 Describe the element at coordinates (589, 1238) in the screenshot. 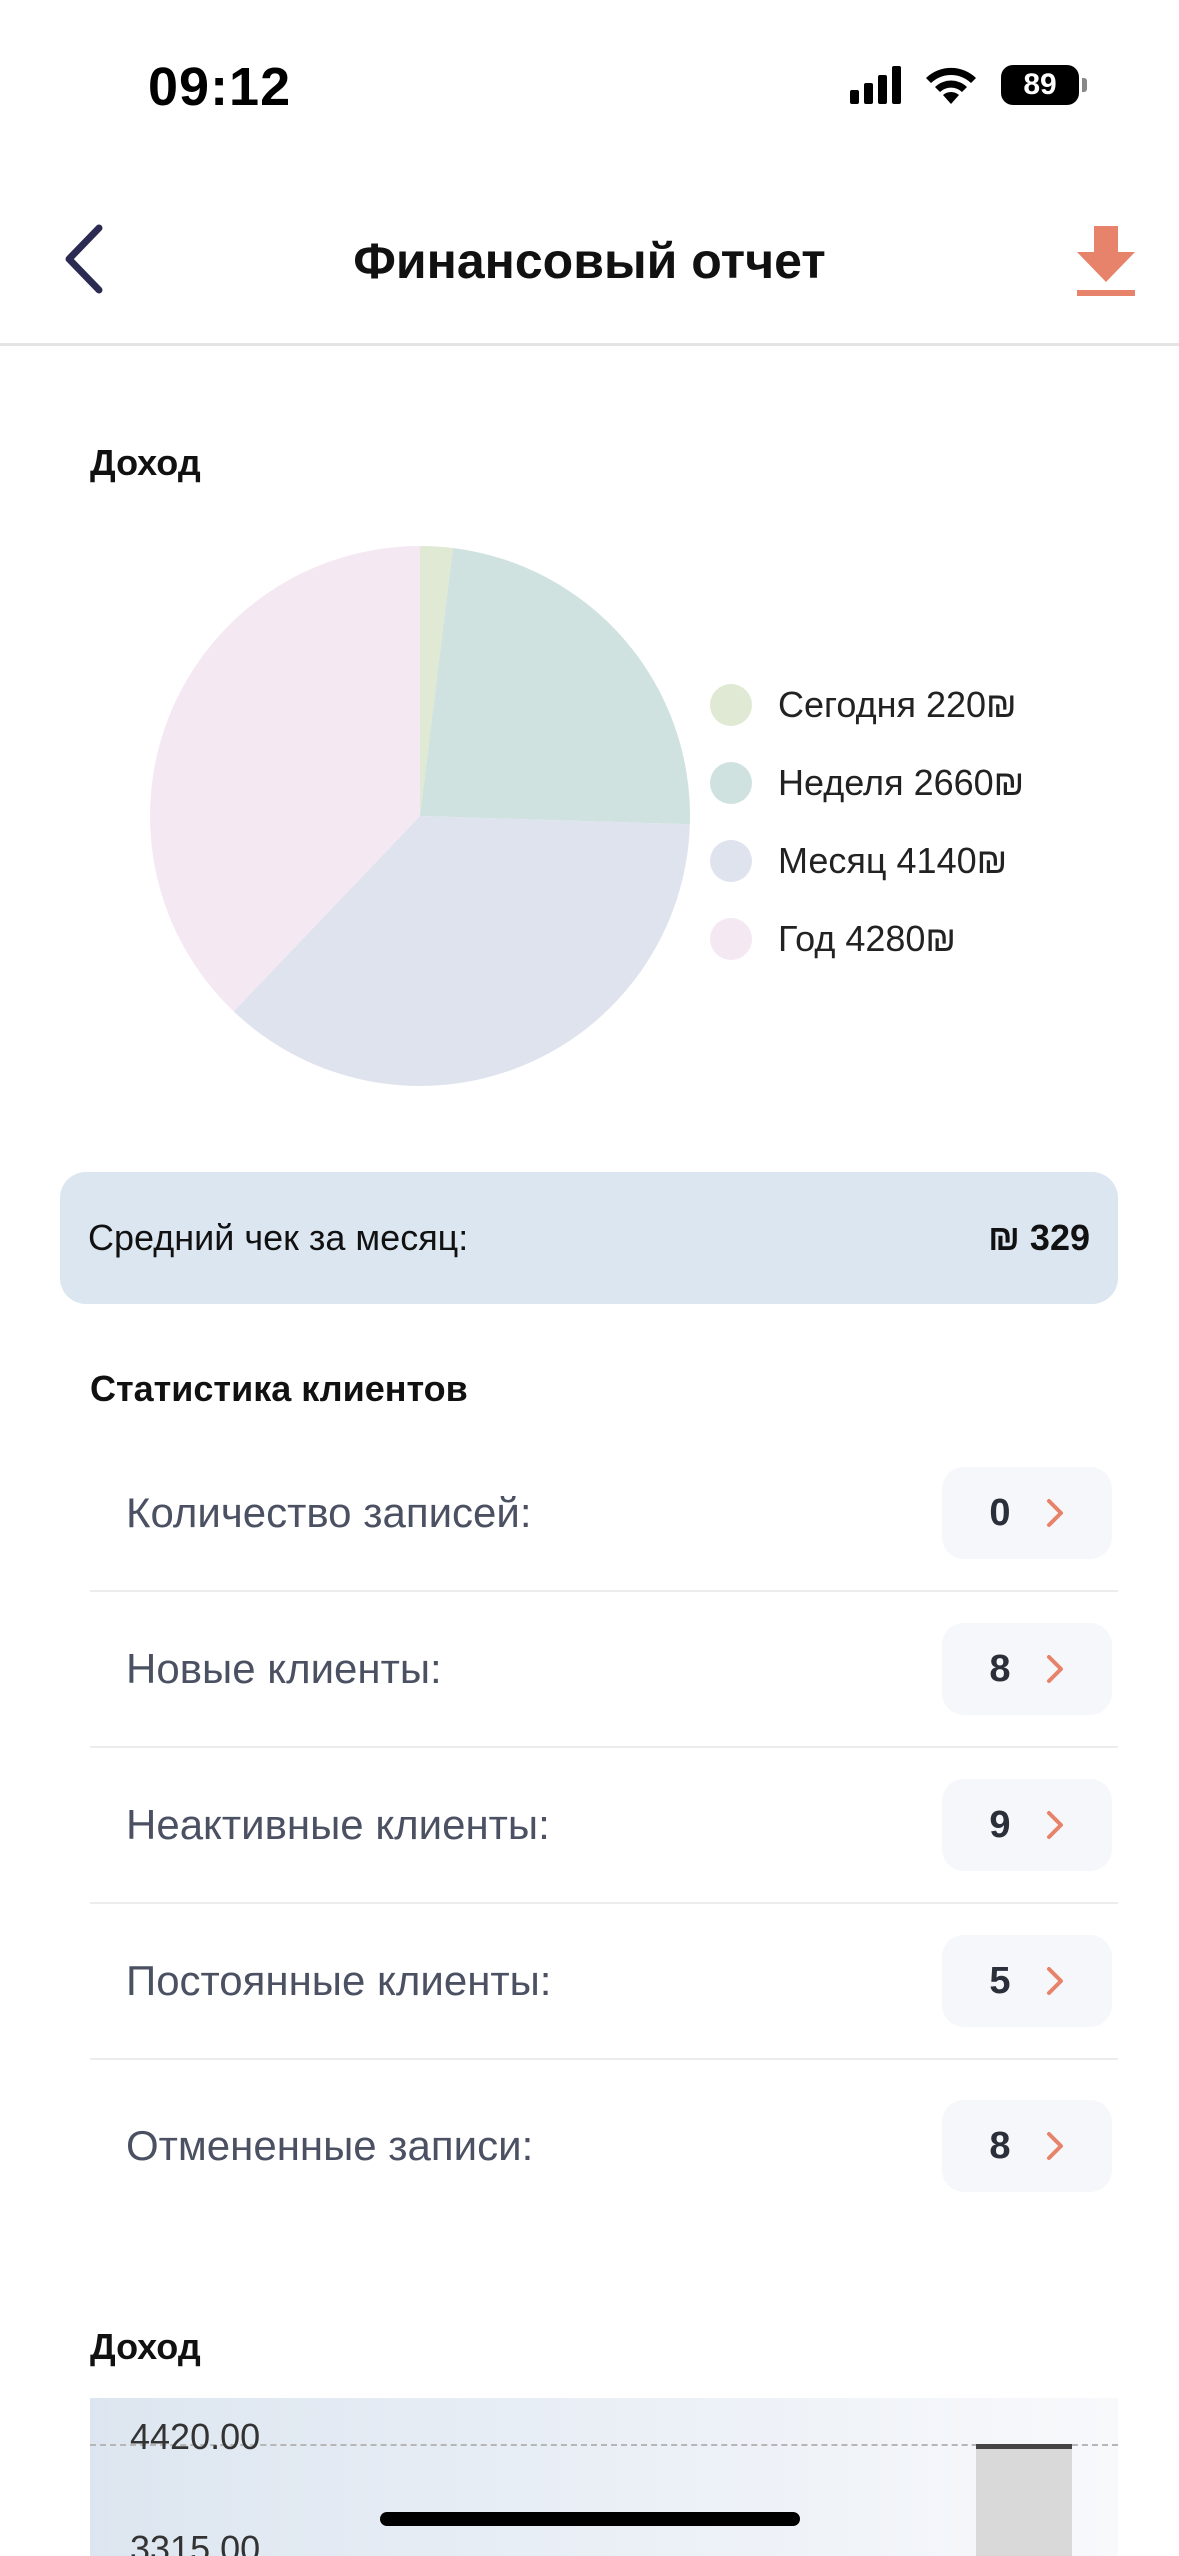

I see `average-check-card: Средний чек за месяц: ₪ 329` at that location.